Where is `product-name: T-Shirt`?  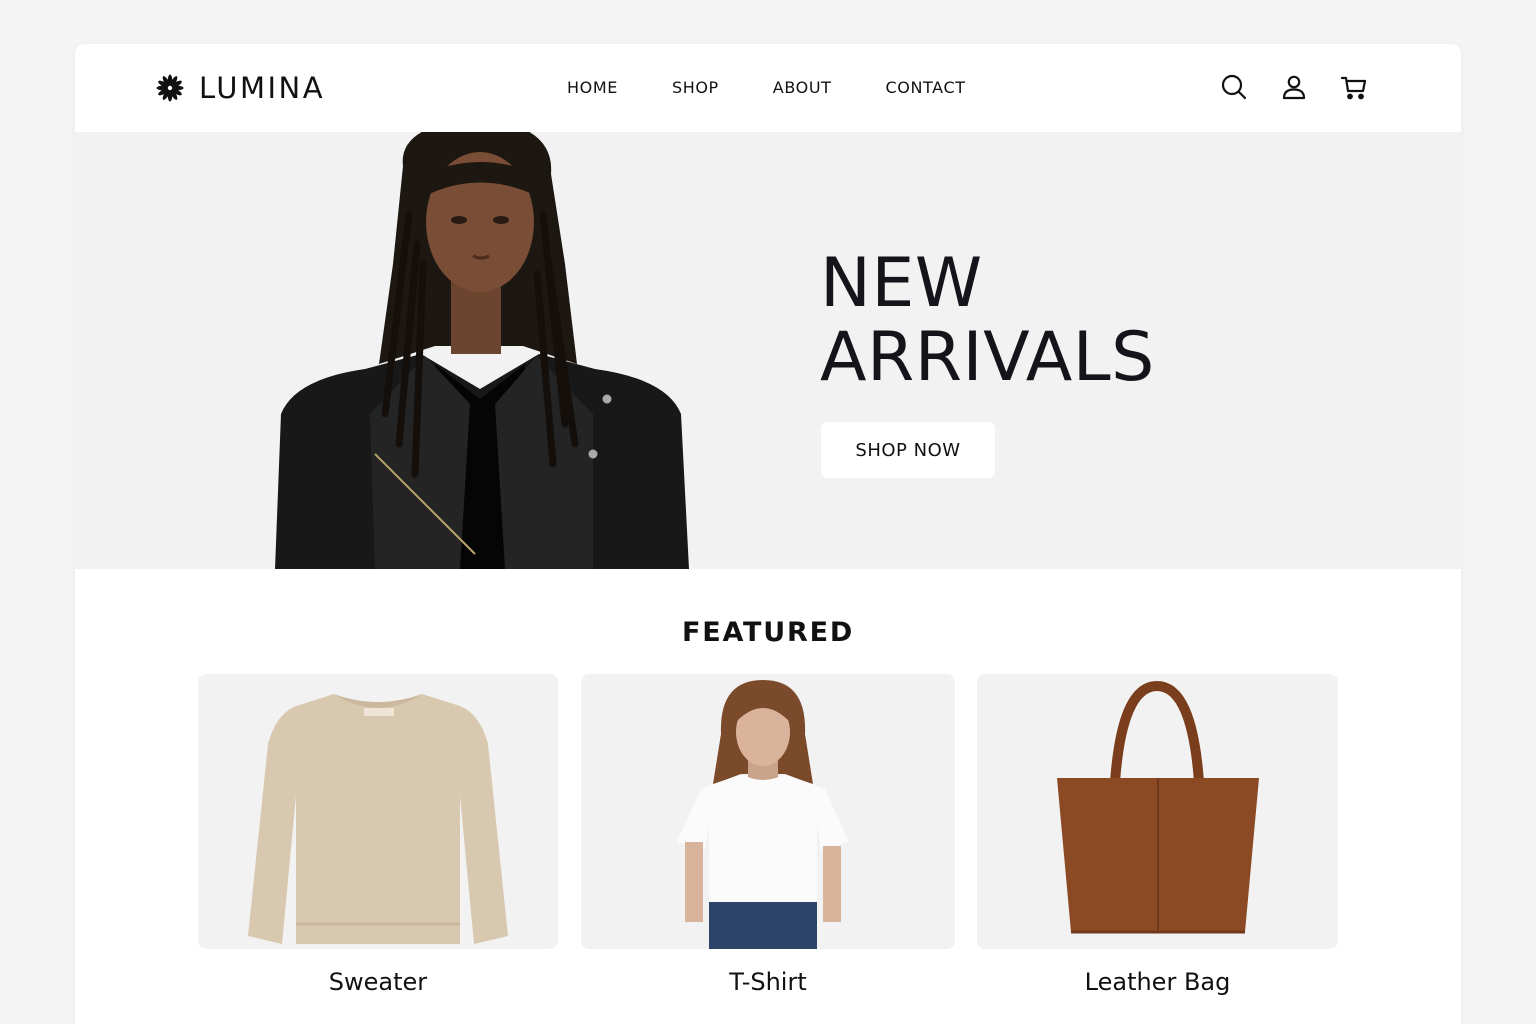
product-name: T-Shirt is located at coordinates (768, 982).